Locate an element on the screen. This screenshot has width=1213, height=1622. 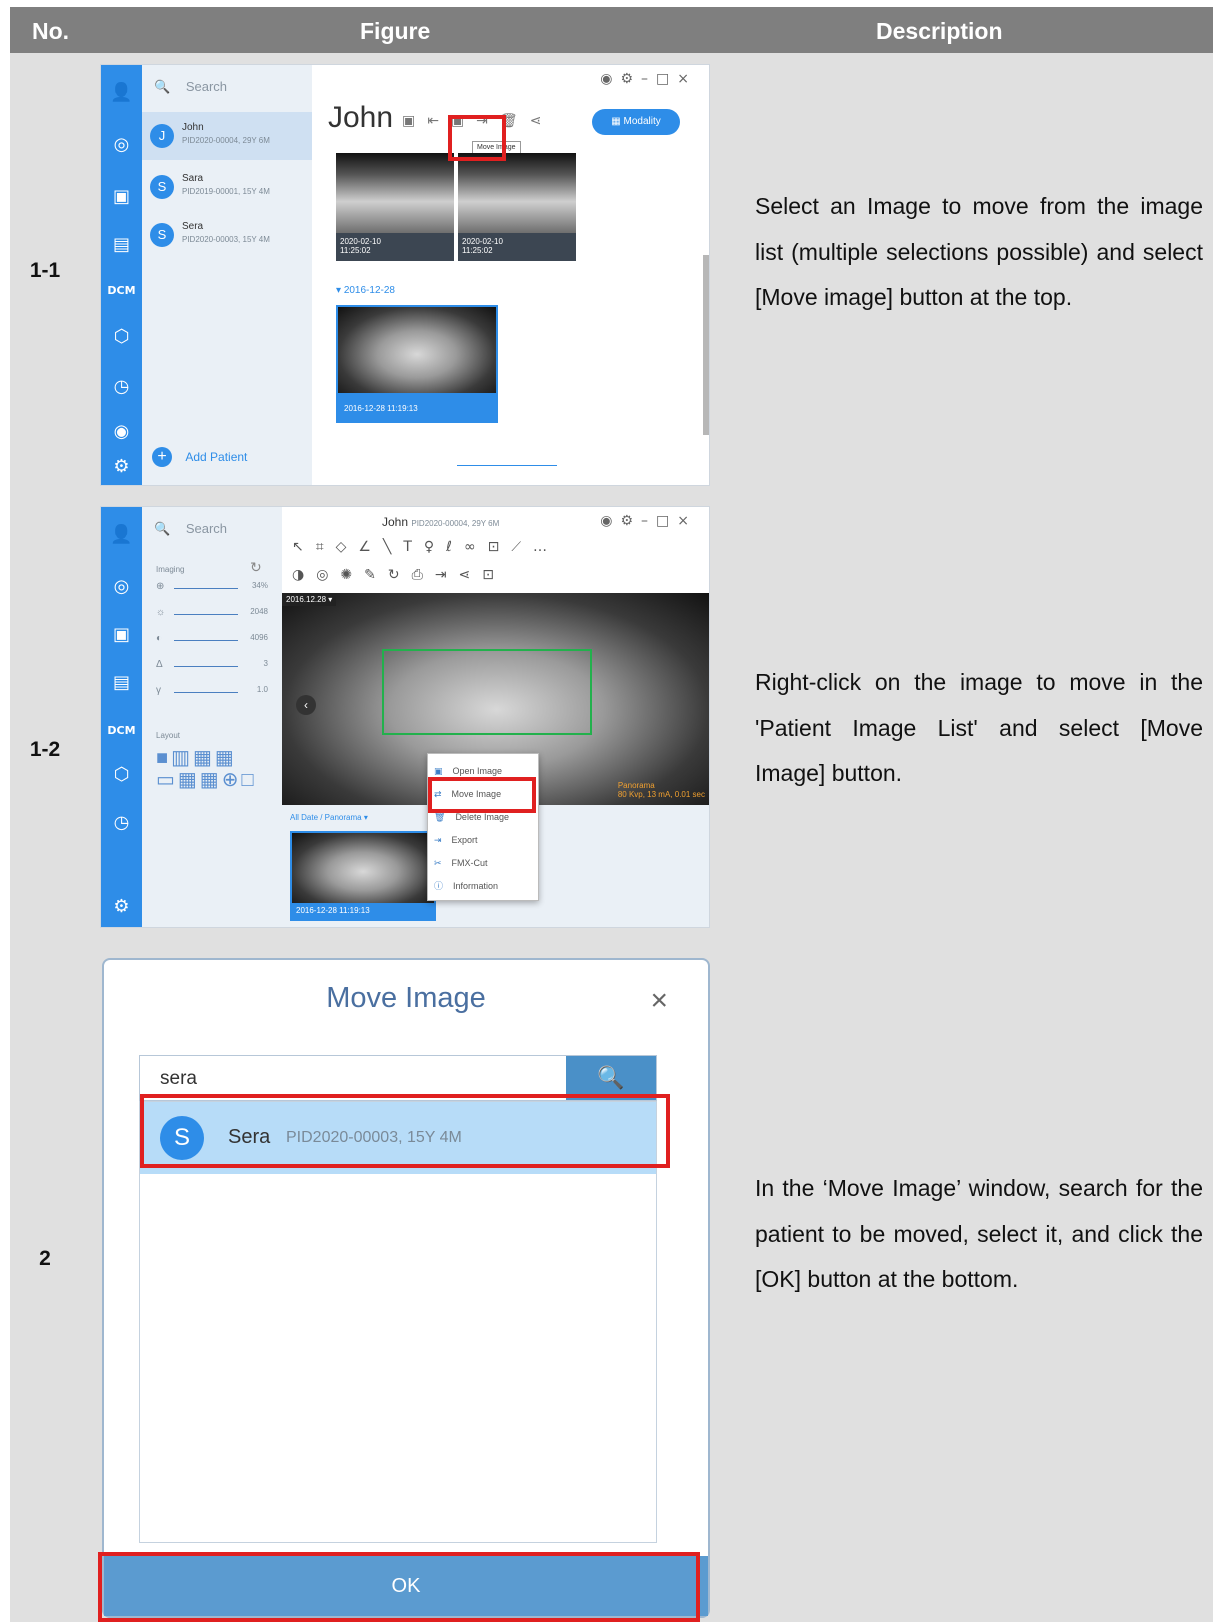
menu-item: ⇥ Export is located at coordinates (484, 840).